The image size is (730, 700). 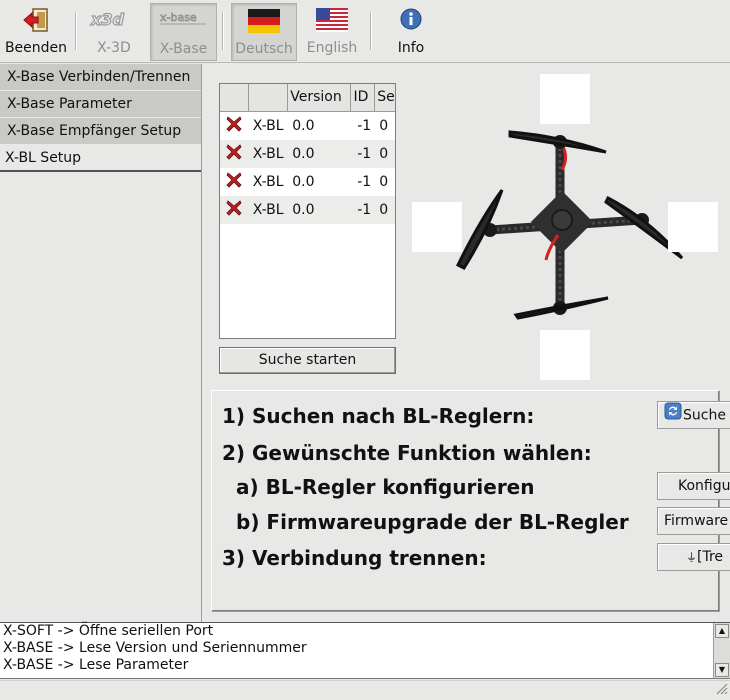 What do you see at coordinates (100, 158) in the screenshot?
I see `sidebar-item-xbl-setup: X-BL Setup` at bounding box center [100, 158].